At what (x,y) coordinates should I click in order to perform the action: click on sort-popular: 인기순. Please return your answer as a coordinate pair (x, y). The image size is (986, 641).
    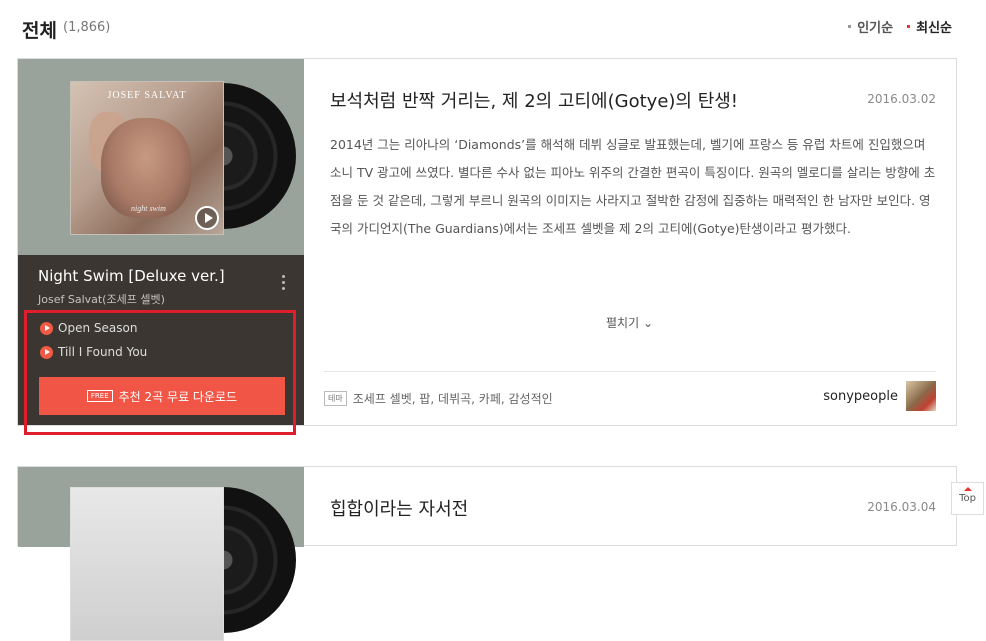
    Looking at the image, I should click on (870, 26).